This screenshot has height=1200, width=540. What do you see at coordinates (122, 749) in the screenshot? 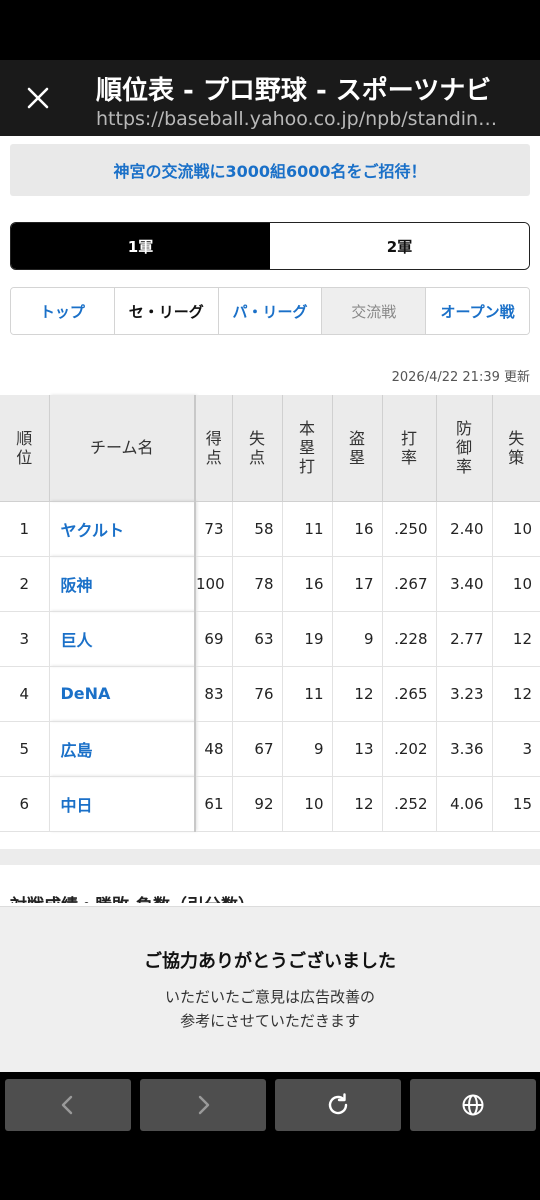
I see `team-link: 広島` at bounding box center [122, 749].